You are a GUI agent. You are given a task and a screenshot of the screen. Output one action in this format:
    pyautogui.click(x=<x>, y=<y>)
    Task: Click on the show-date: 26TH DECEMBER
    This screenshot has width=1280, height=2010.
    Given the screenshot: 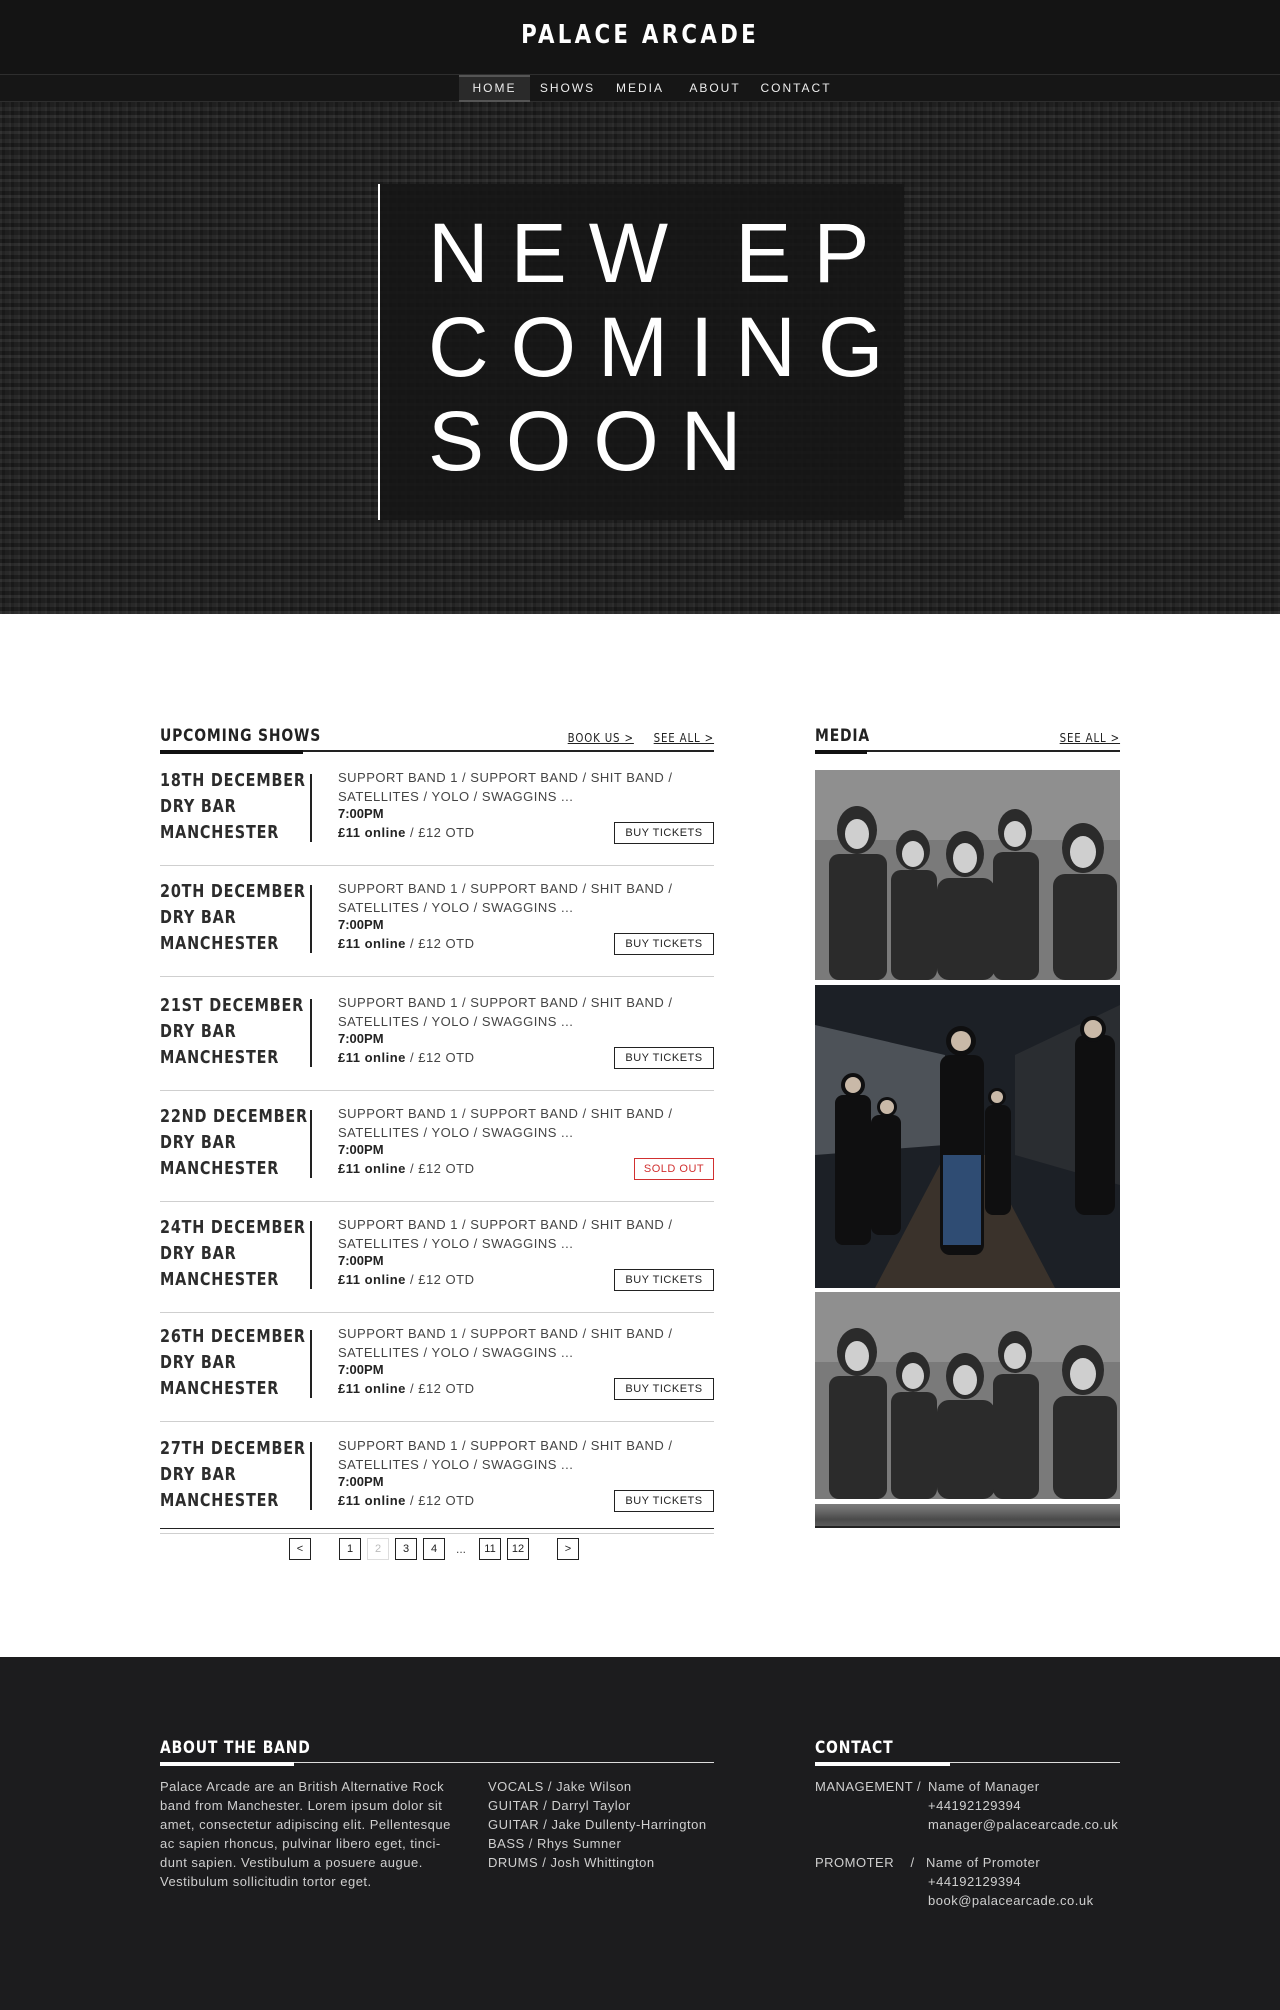 What is the action you would take?
    pyautogui.click(x=233, y=1336)
    